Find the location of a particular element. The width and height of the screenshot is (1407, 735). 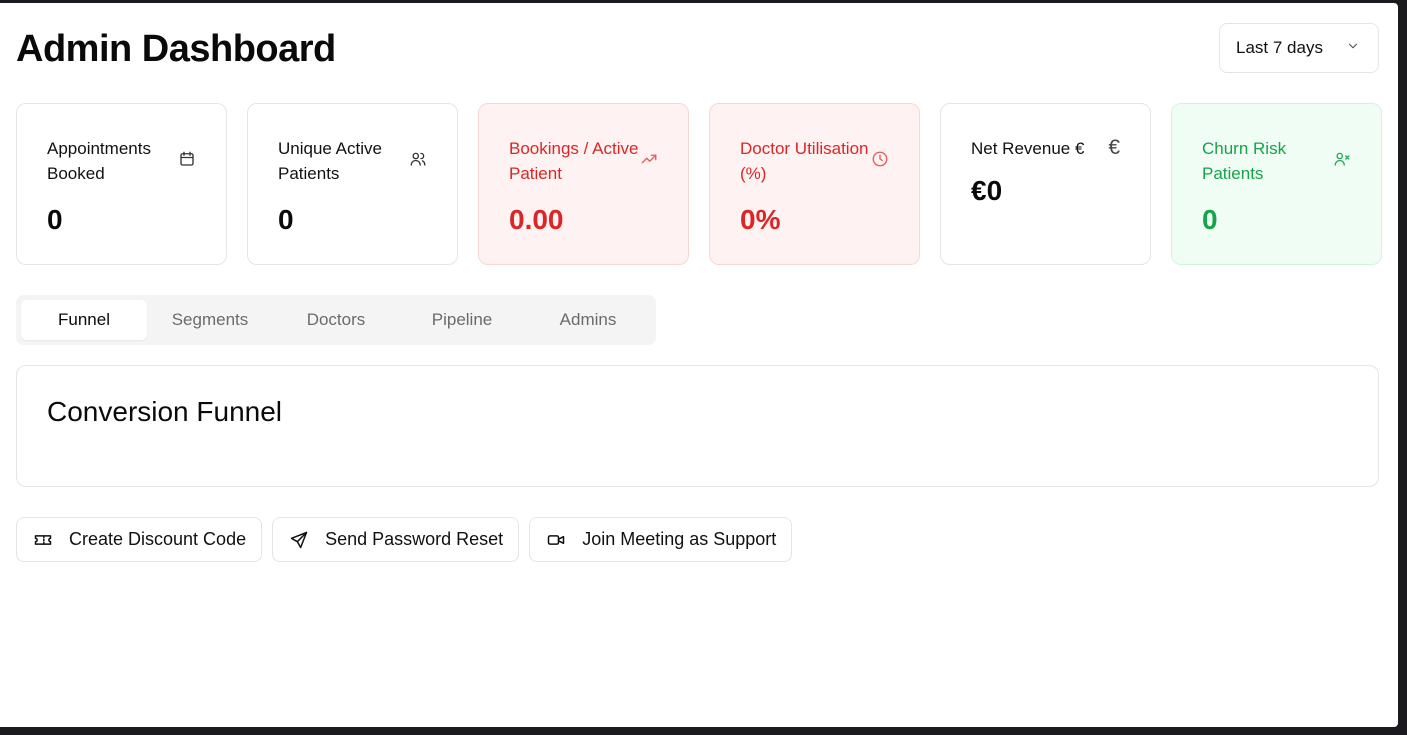

action-label: Create Discount Code is located at coordinates (158, 539).